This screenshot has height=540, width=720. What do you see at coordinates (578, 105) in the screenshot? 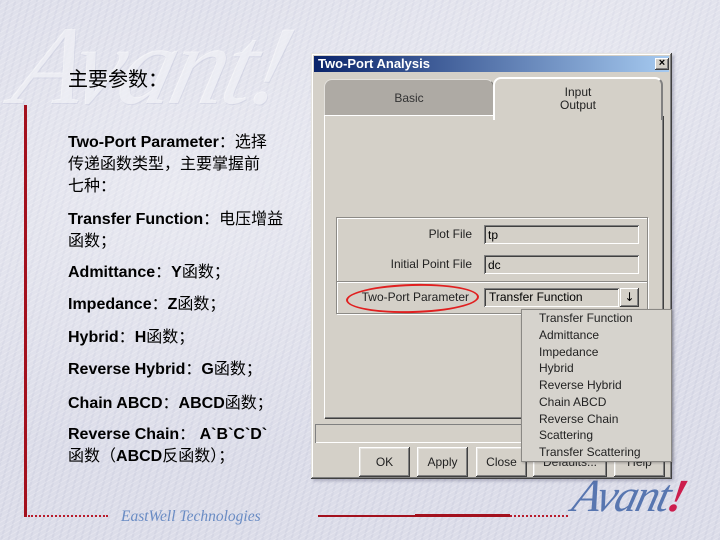
I see `tab-label: Output` at bounding box center [578, 105].